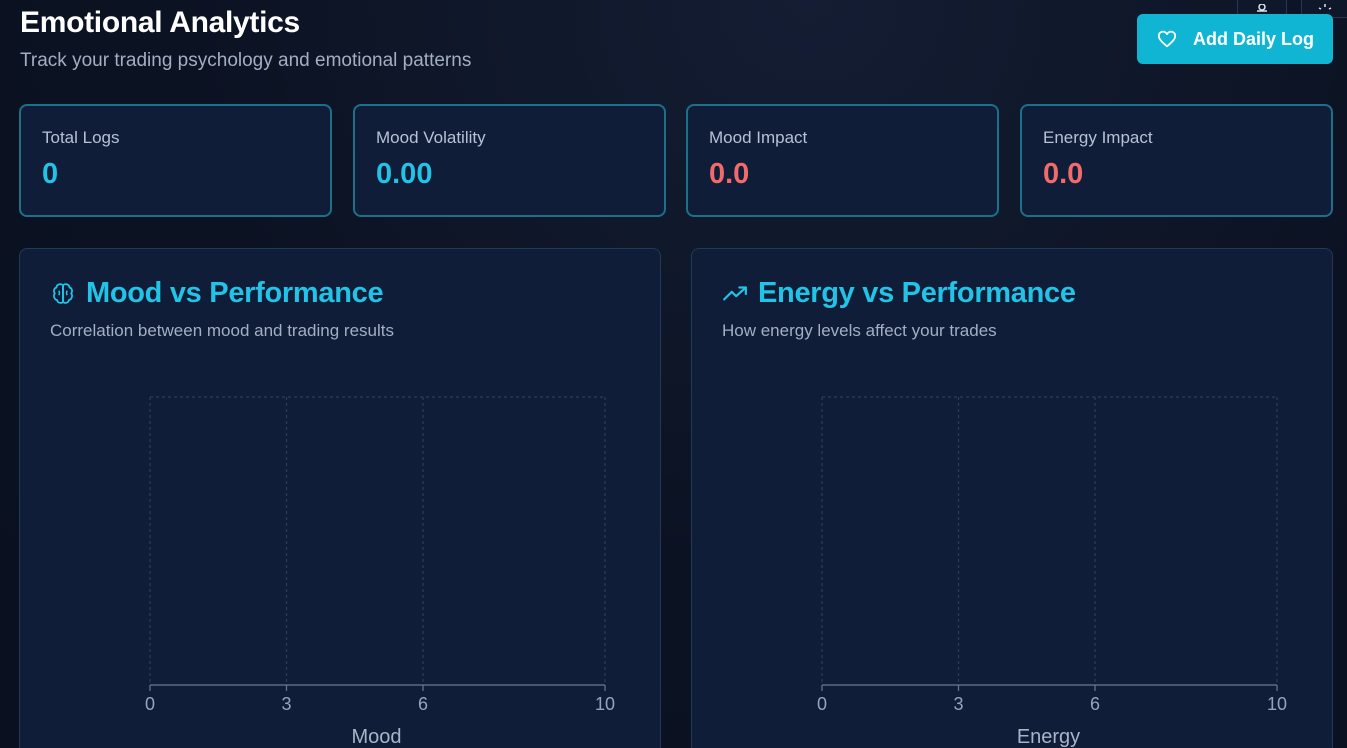 The height and width of the screenshot is (748, 1347). What do you see at coordinates (1176, 160) in the screenshot?
I see `stat-card-energy-impact: Energy Impact 0.0` at bounding box center [1176, 160].